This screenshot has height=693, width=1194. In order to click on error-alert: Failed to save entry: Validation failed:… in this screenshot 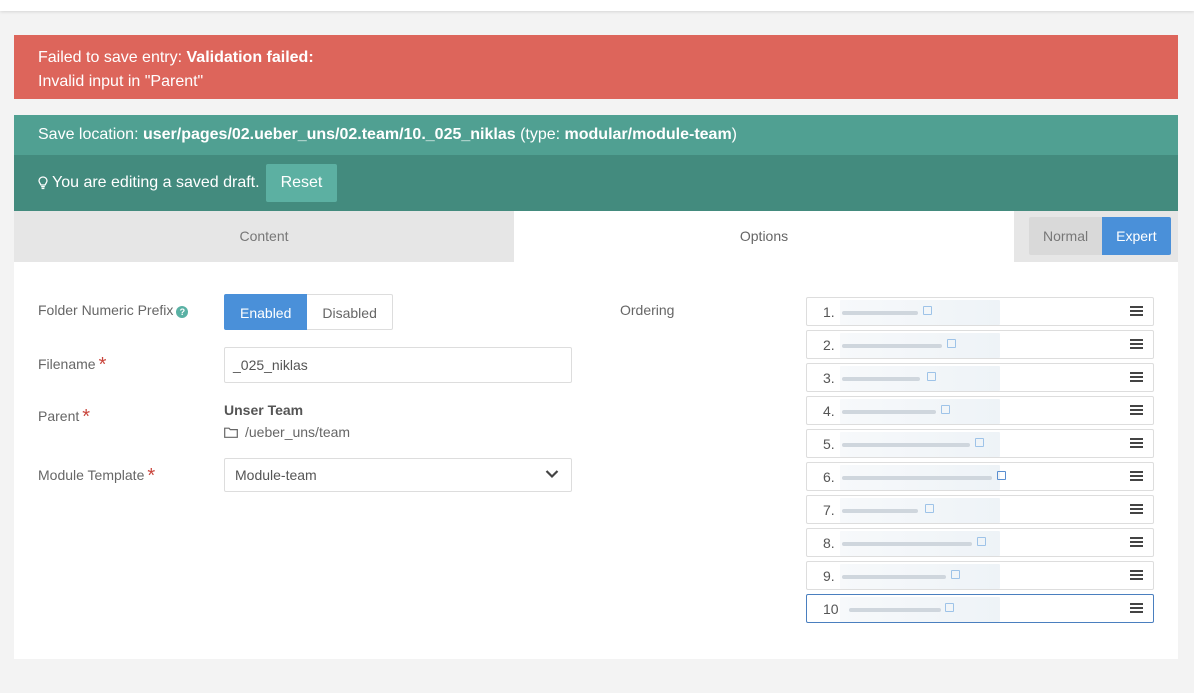, I will do `click(596, 67)`.